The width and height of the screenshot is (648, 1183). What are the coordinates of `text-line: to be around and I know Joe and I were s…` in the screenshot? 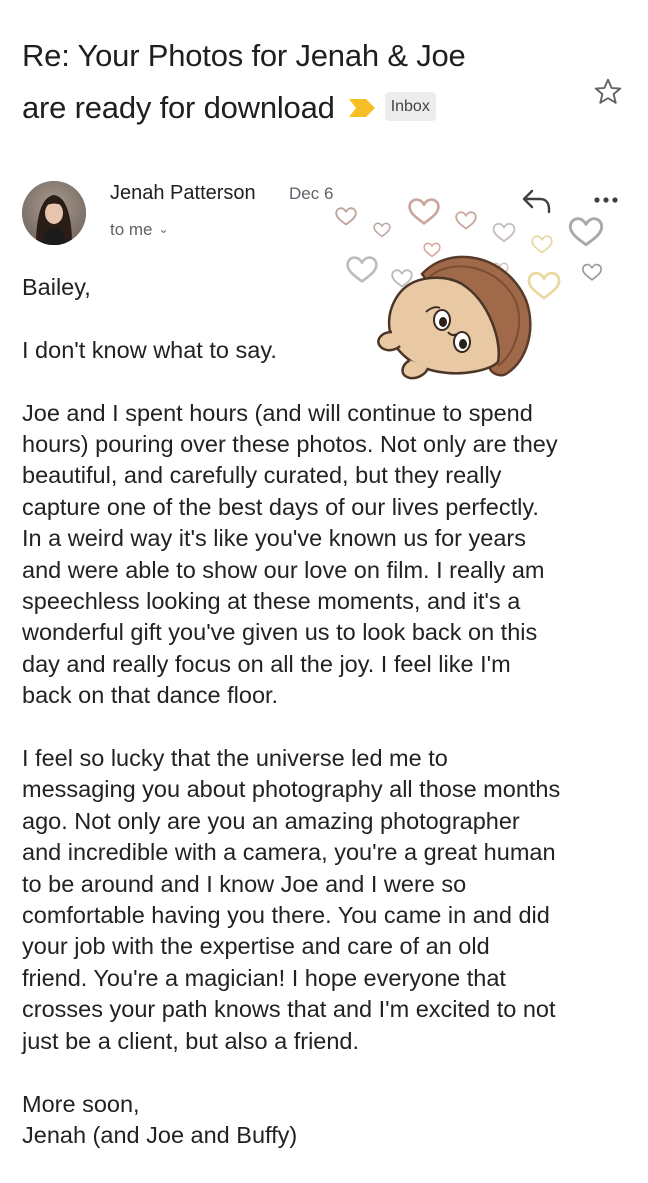 It's located at (244, 883).